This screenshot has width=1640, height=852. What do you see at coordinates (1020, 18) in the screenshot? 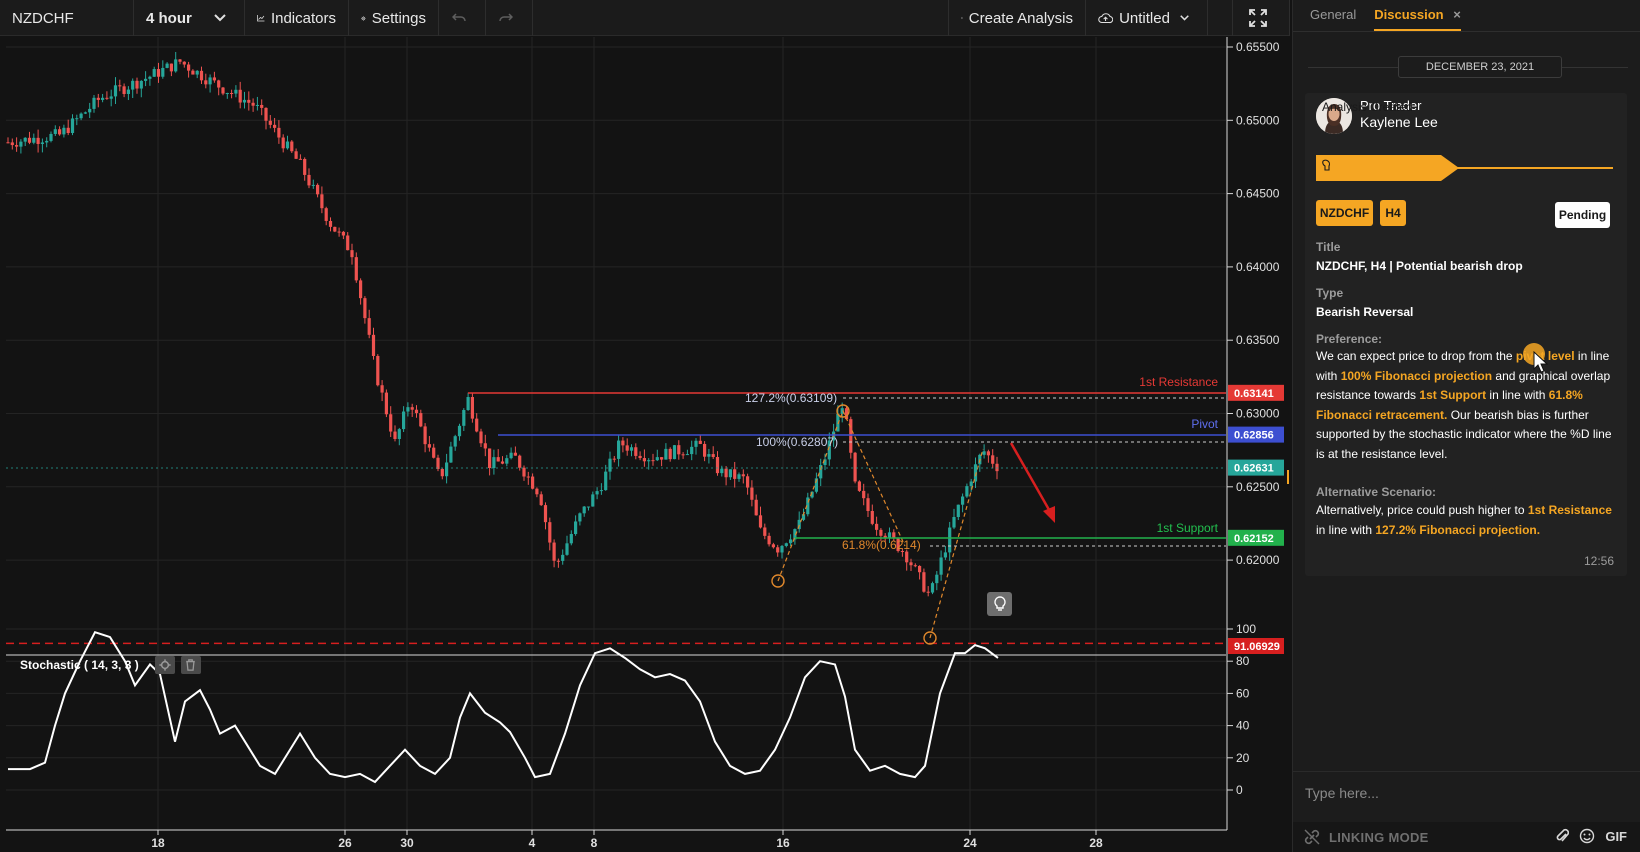
I see `create-analysis-label: Create Analysis` at bounding box center [1020, 18].